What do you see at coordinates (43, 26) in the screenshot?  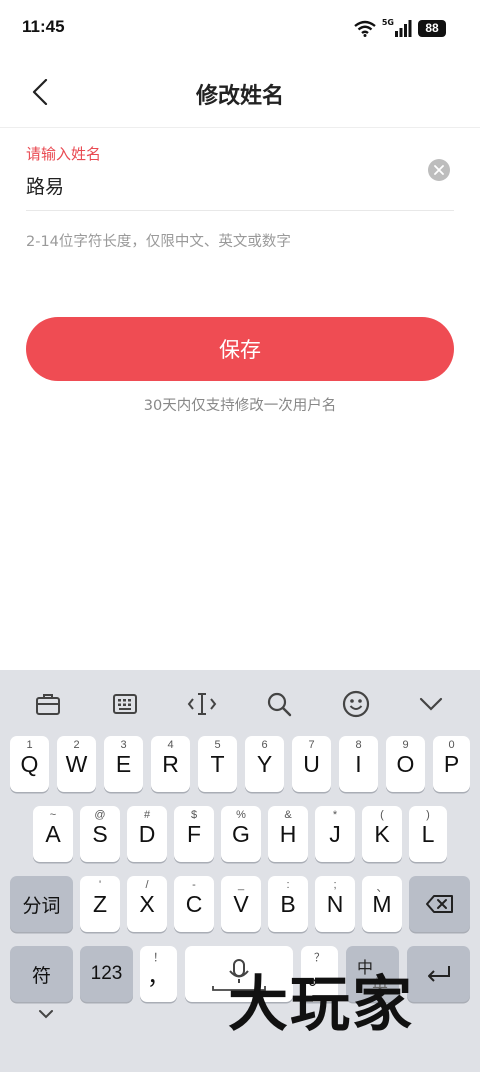 I see `status-time: 11:45` at bounding box center [43, 26].